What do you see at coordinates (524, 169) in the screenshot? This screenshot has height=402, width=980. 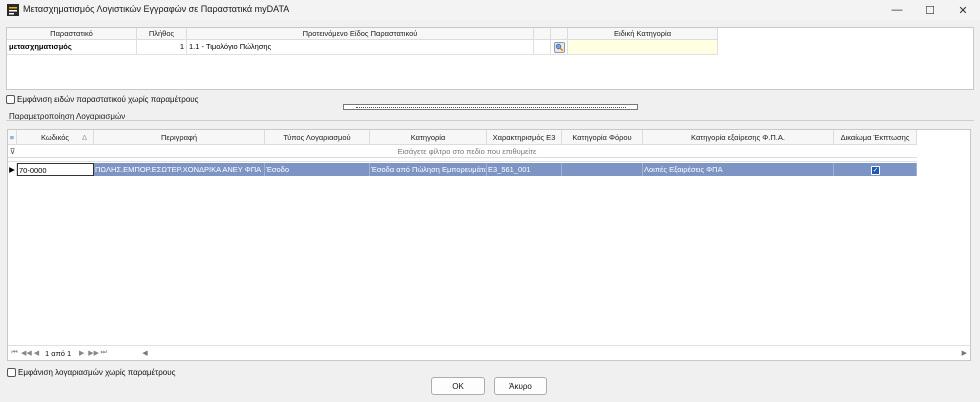 I see `cell-e3-characterization: Ε3_561_001` at bounding box center [524, 169].